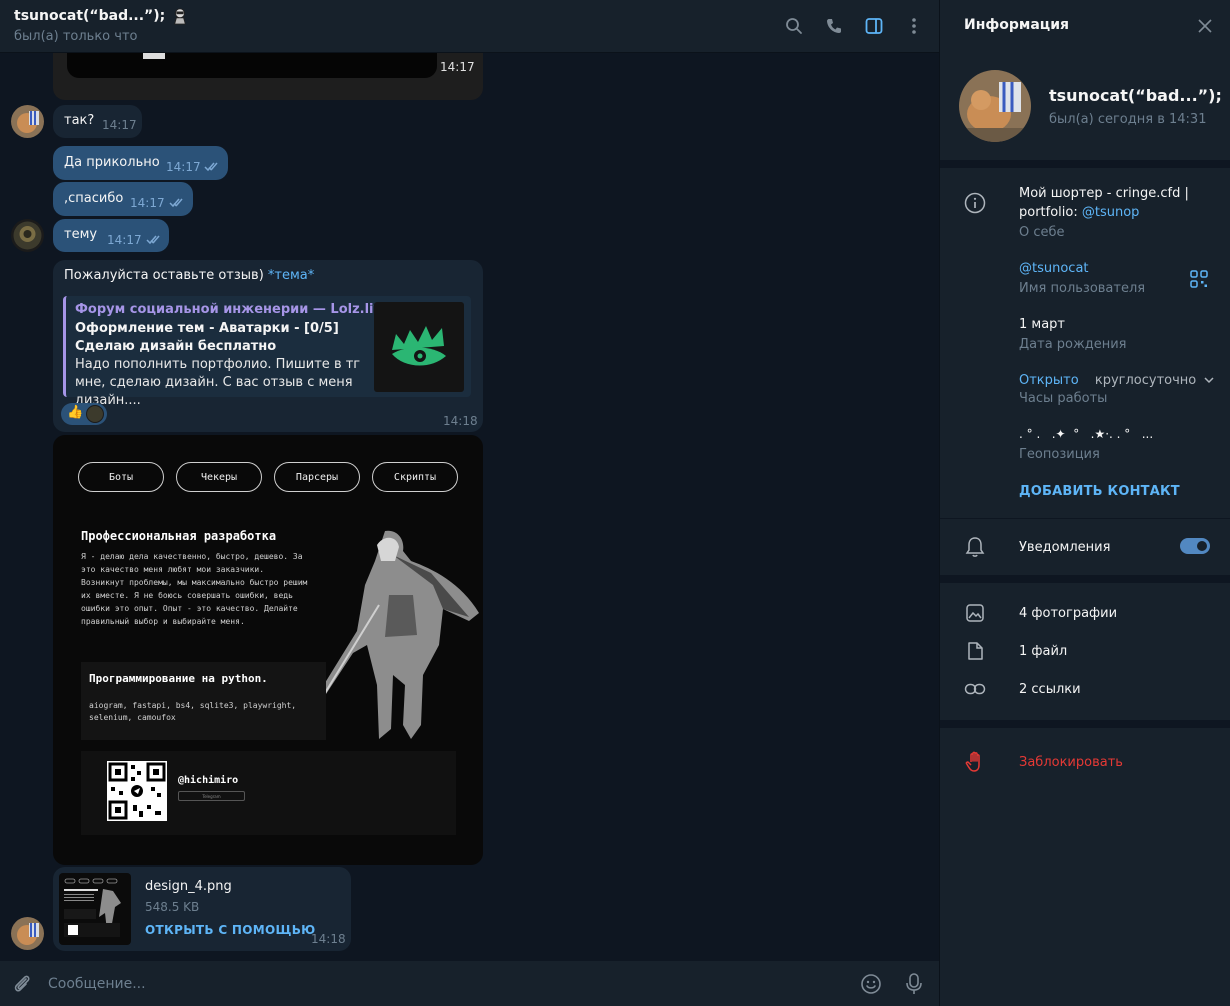 The width and height of the screenshot is (1230, 1006). What do you see at coordinates (834, 26) in the screenshot?
I see `phone-icon` at bounding box center [834, 26].